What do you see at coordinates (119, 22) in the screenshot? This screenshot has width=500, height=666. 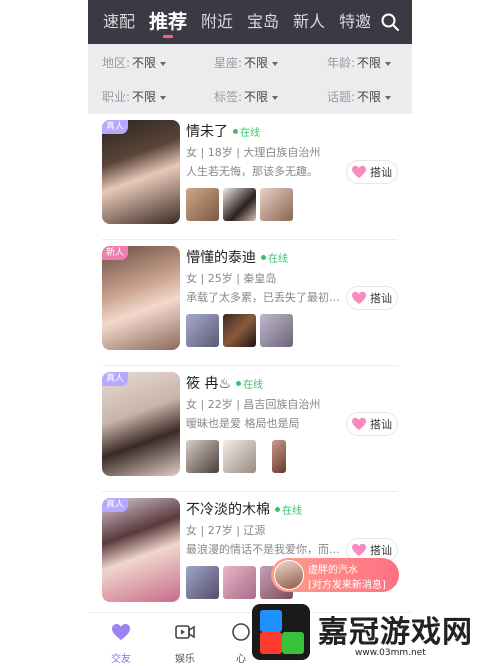 I see `tab-speed-match: 速配` at bounding box center [119, 22].